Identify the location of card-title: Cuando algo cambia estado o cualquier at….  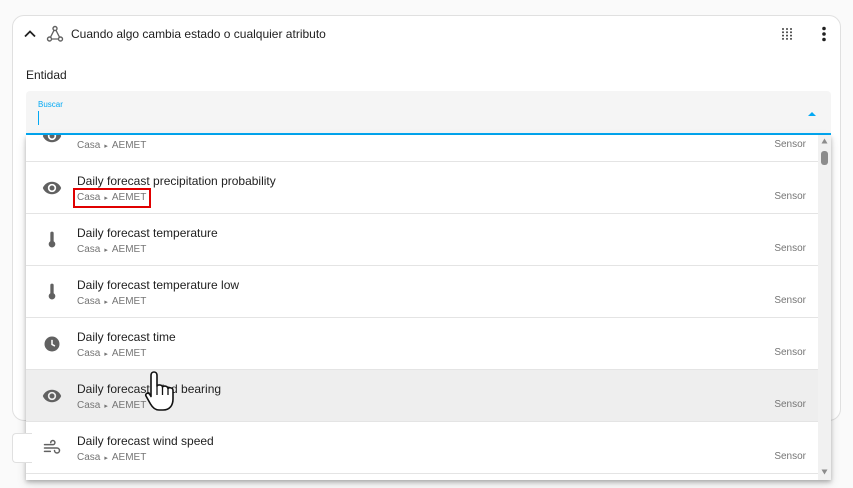
(198, 34).